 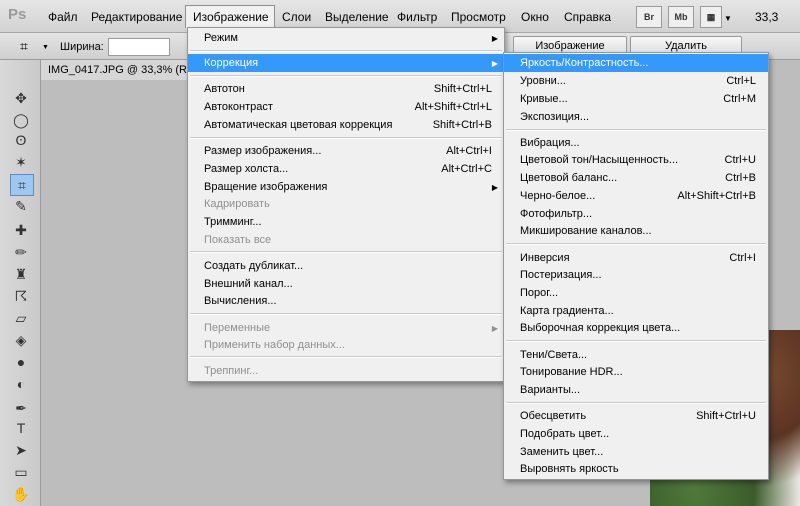 What do you see at coordinates (21, 206) in the screenshot?
I see `eyedropper-tool-icon: ✎` at bounding box center [21, 206].